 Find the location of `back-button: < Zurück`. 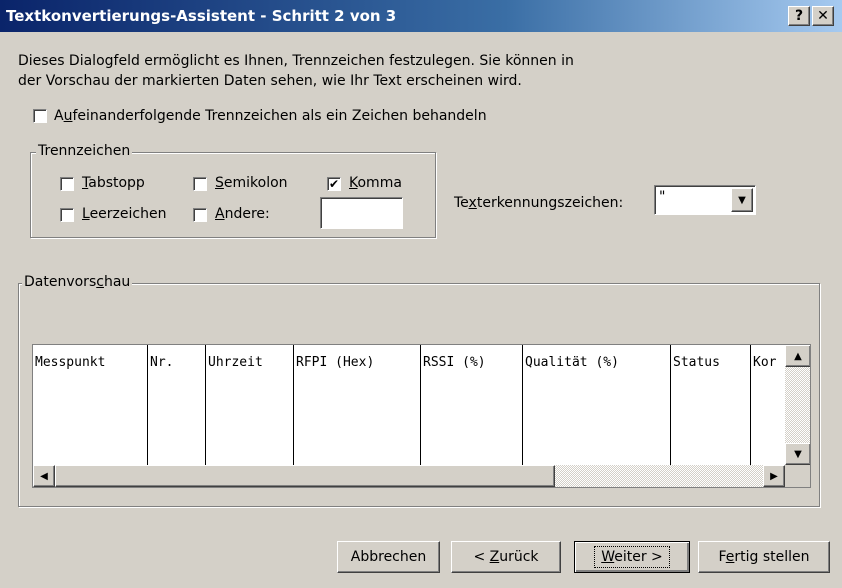

back-button: < Zurück is located at coordinates (506, 557).